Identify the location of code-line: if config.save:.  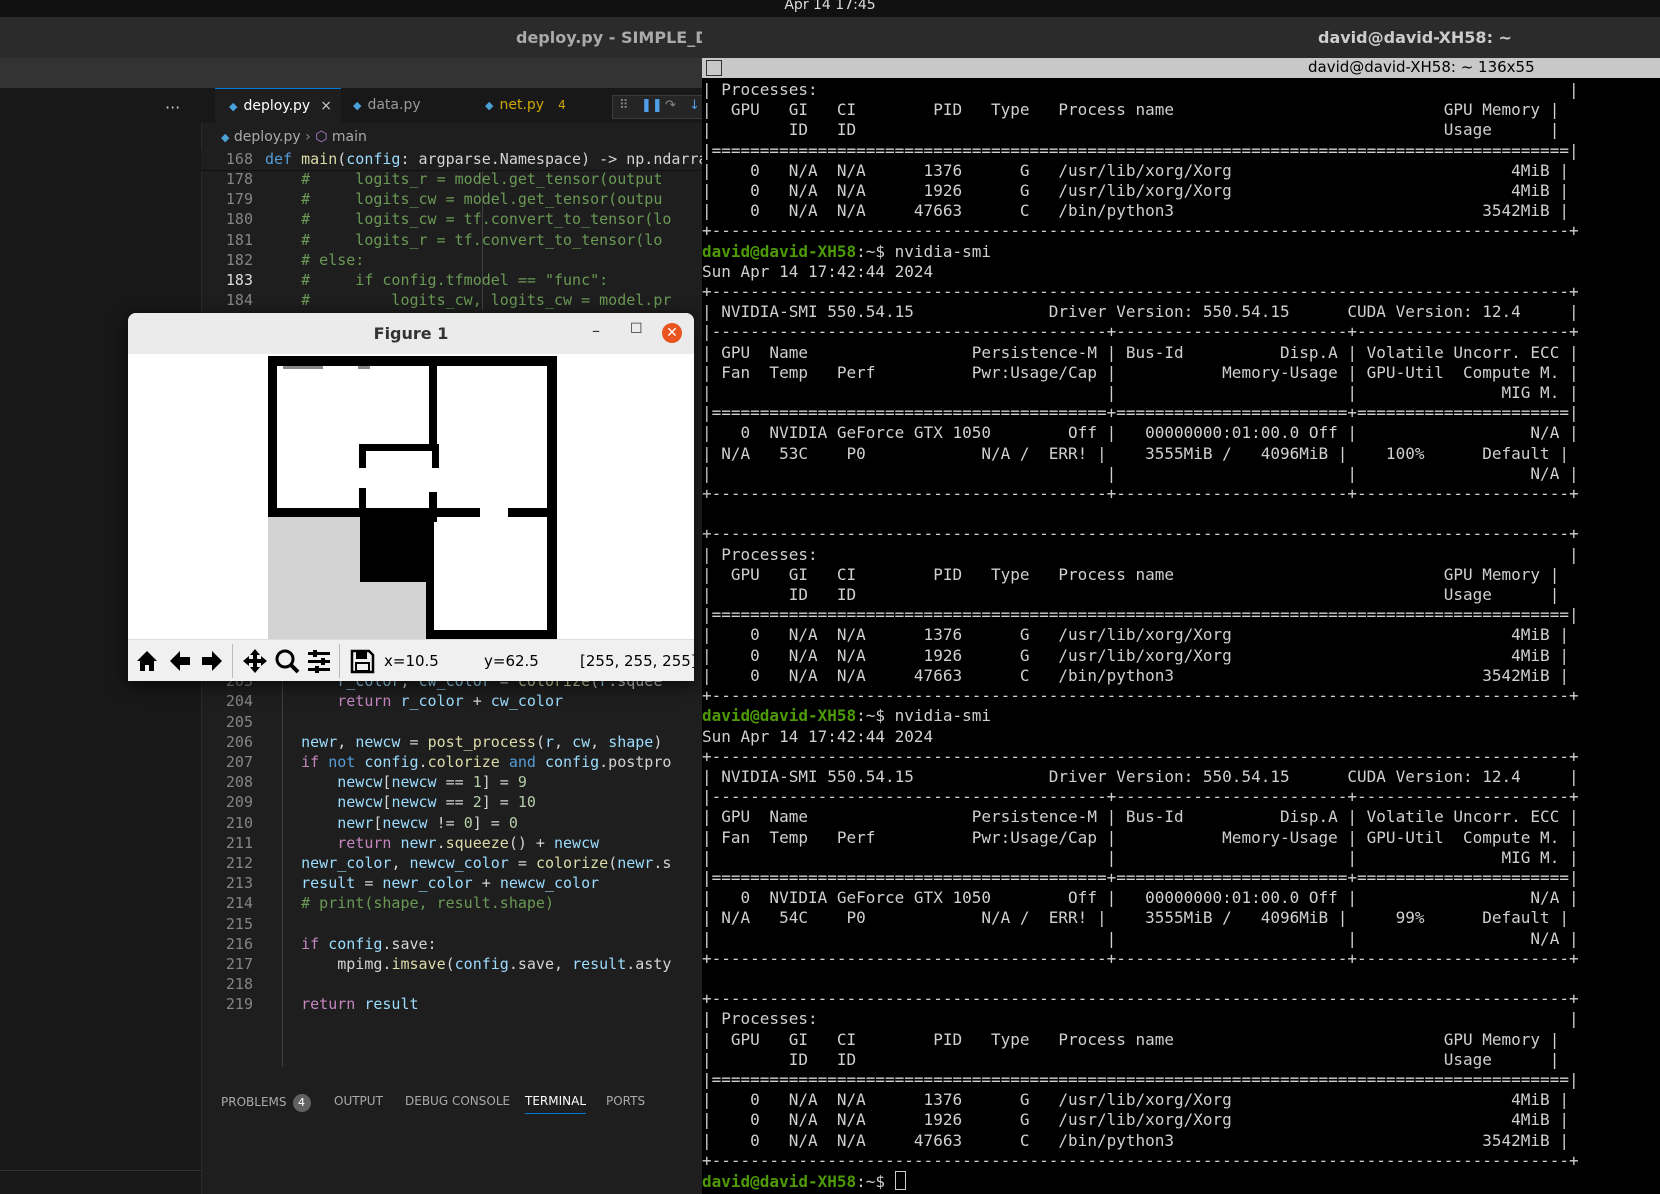
(369, 943).